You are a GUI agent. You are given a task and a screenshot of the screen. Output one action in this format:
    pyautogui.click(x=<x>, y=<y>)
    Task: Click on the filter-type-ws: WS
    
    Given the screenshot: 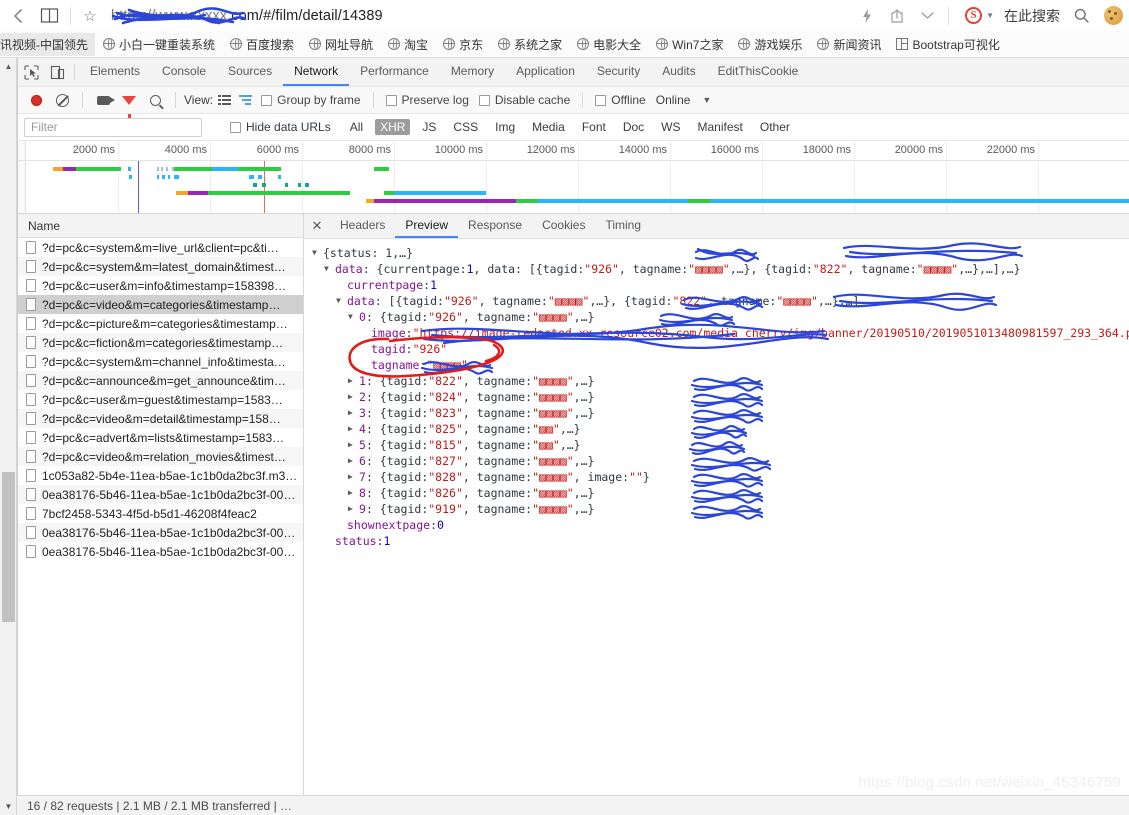 What is the action you would take?
    pyautogui.click(x=670, y=127)
    